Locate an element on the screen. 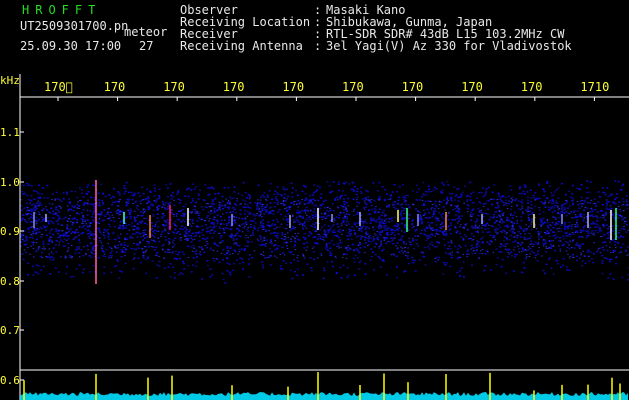 Image resolution: width=629 pixels, height=400 pixels. x-tick-label: 1710 is located at coordinates (594, 87).